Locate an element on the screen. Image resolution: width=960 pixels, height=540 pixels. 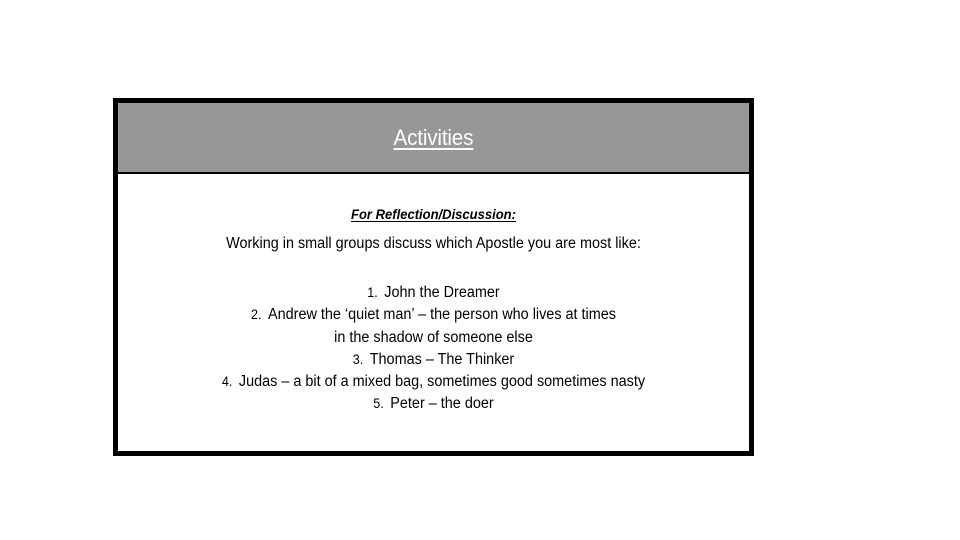
list-item: 1. John the Dreamer is located at coordinates (433, 293).